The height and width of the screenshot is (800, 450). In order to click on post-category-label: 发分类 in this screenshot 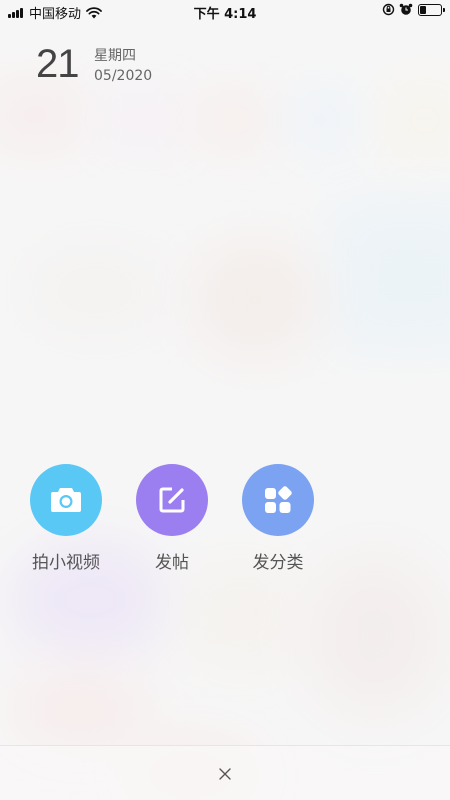, I will do `click(278, 563)`.